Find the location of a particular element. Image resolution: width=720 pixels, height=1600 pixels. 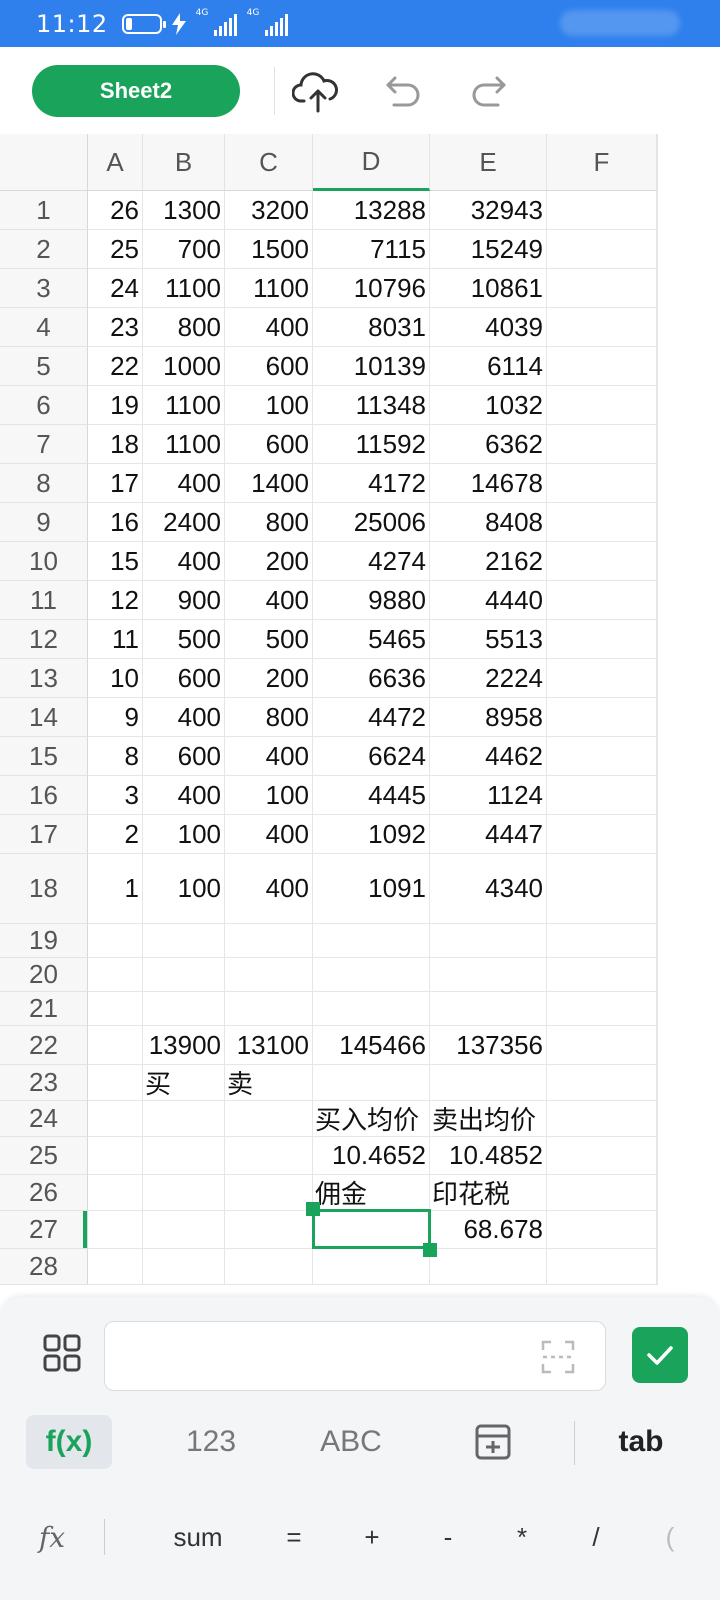

cell-d24: 买入均价 is located at coordinates (371, 1119).